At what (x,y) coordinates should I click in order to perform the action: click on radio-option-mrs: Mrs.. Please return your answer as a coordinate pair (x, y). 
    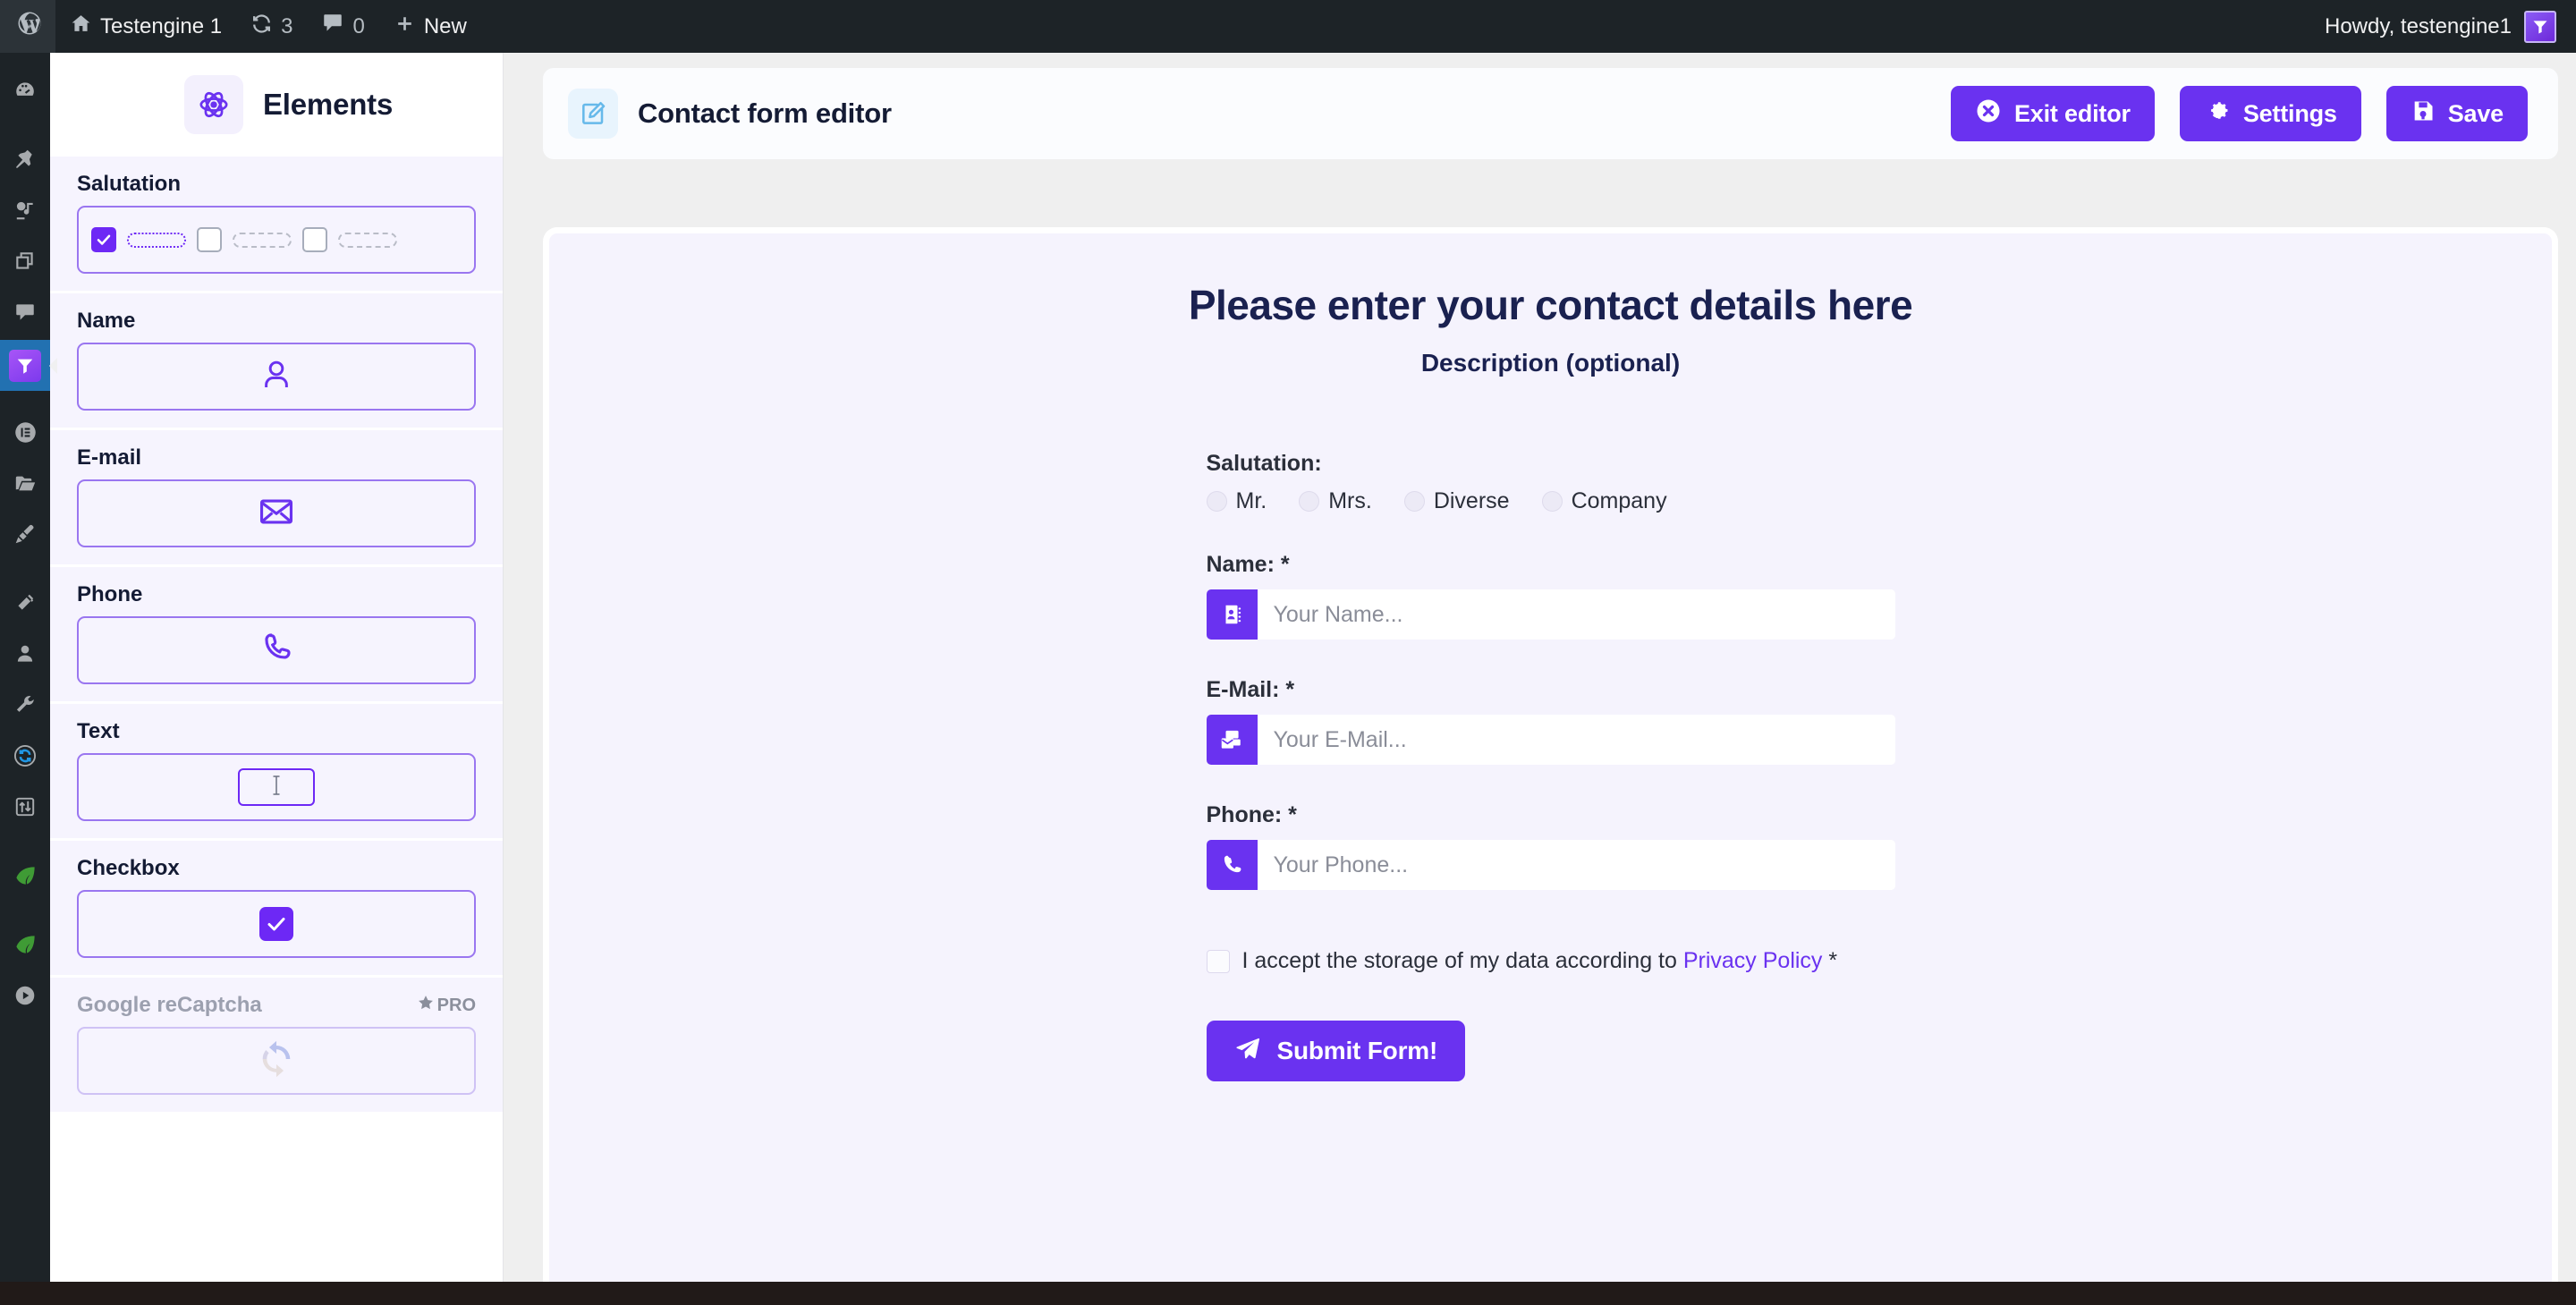
    Looking at the image, I should click on (1335, 501).